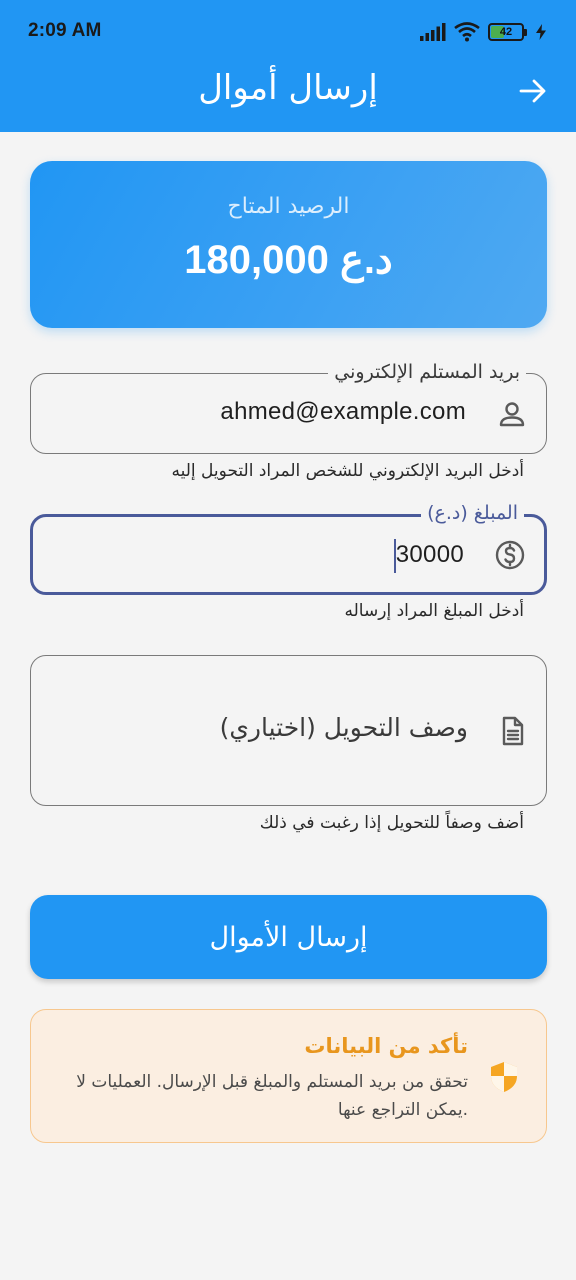 This screenshot has width=576, height=1280. Describe the element at coordinates (288, 88) in the screenshot. I see `page-title: إرسال أموال` at that location.